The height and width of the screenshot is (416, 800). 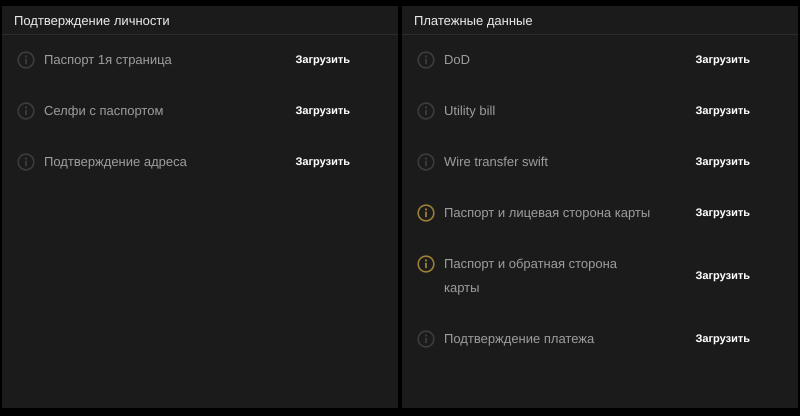 I want to click on document-label: Подтверждение адреса, so click(x=116, y=162).